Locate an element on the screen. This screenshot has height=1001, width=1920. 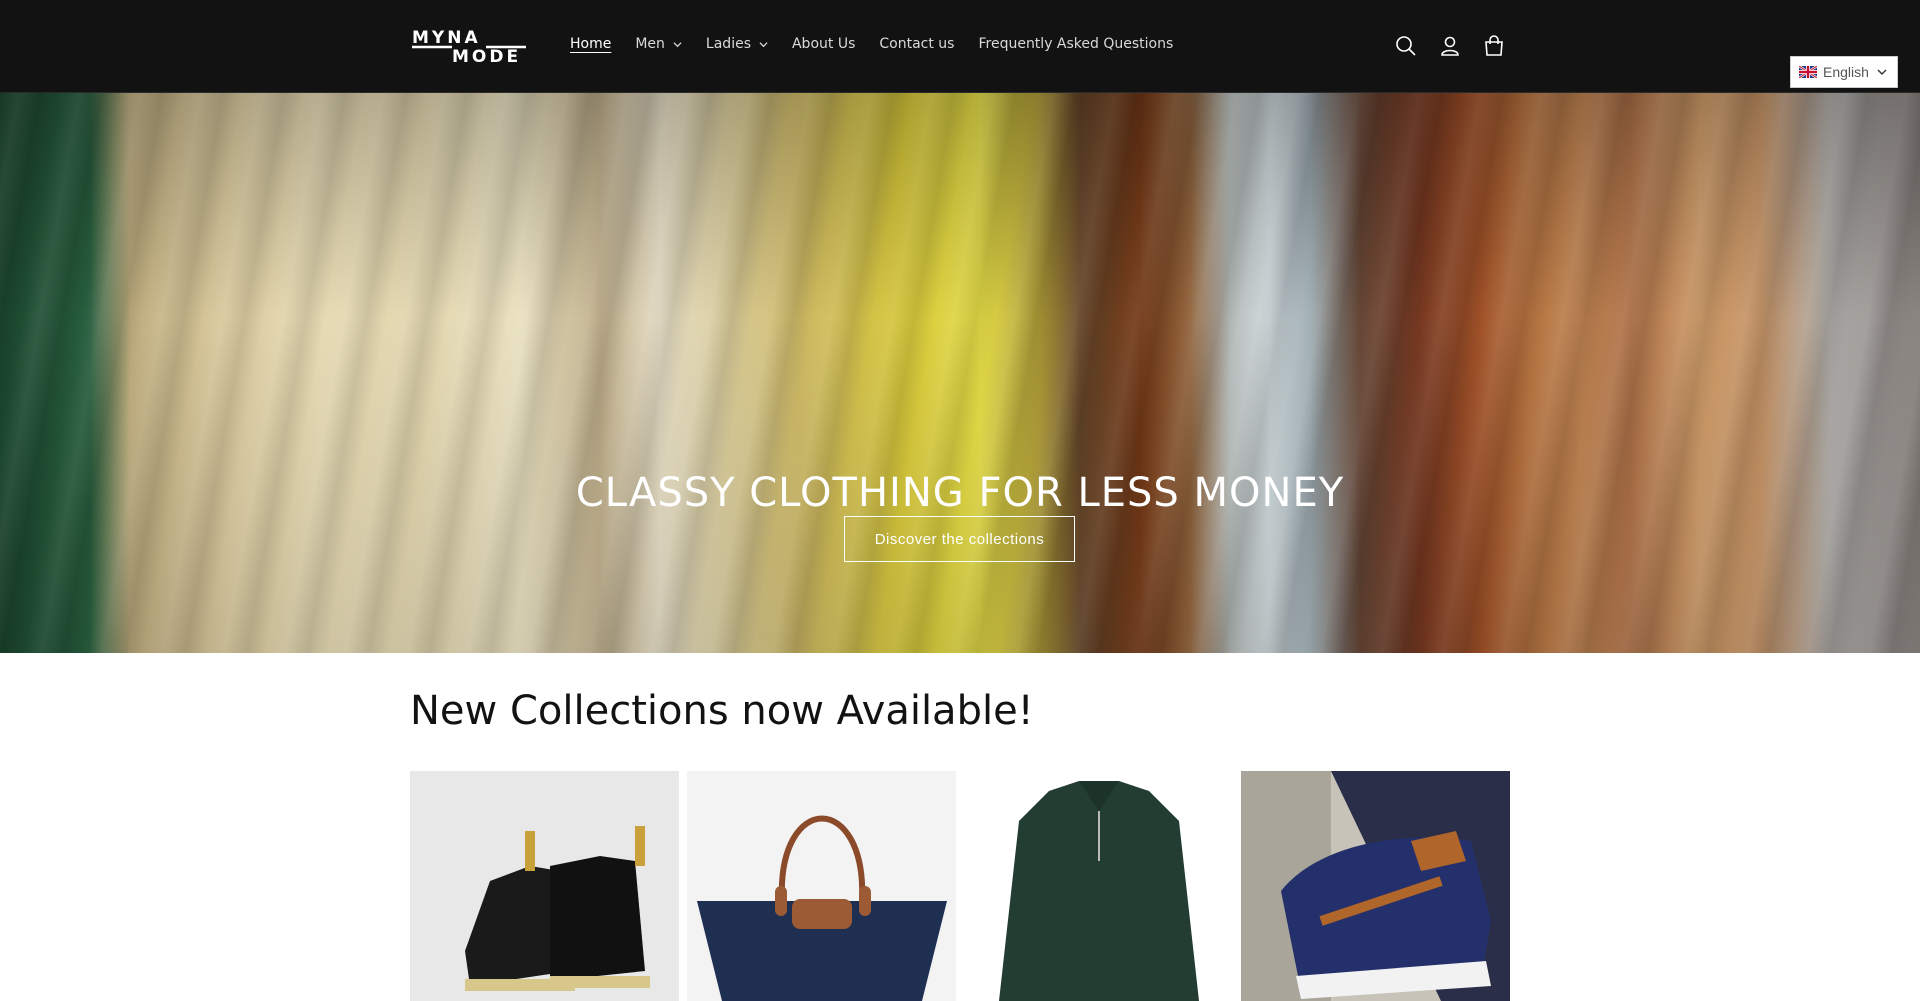
nav-home-label: Home is located at coordinates (591, 44).